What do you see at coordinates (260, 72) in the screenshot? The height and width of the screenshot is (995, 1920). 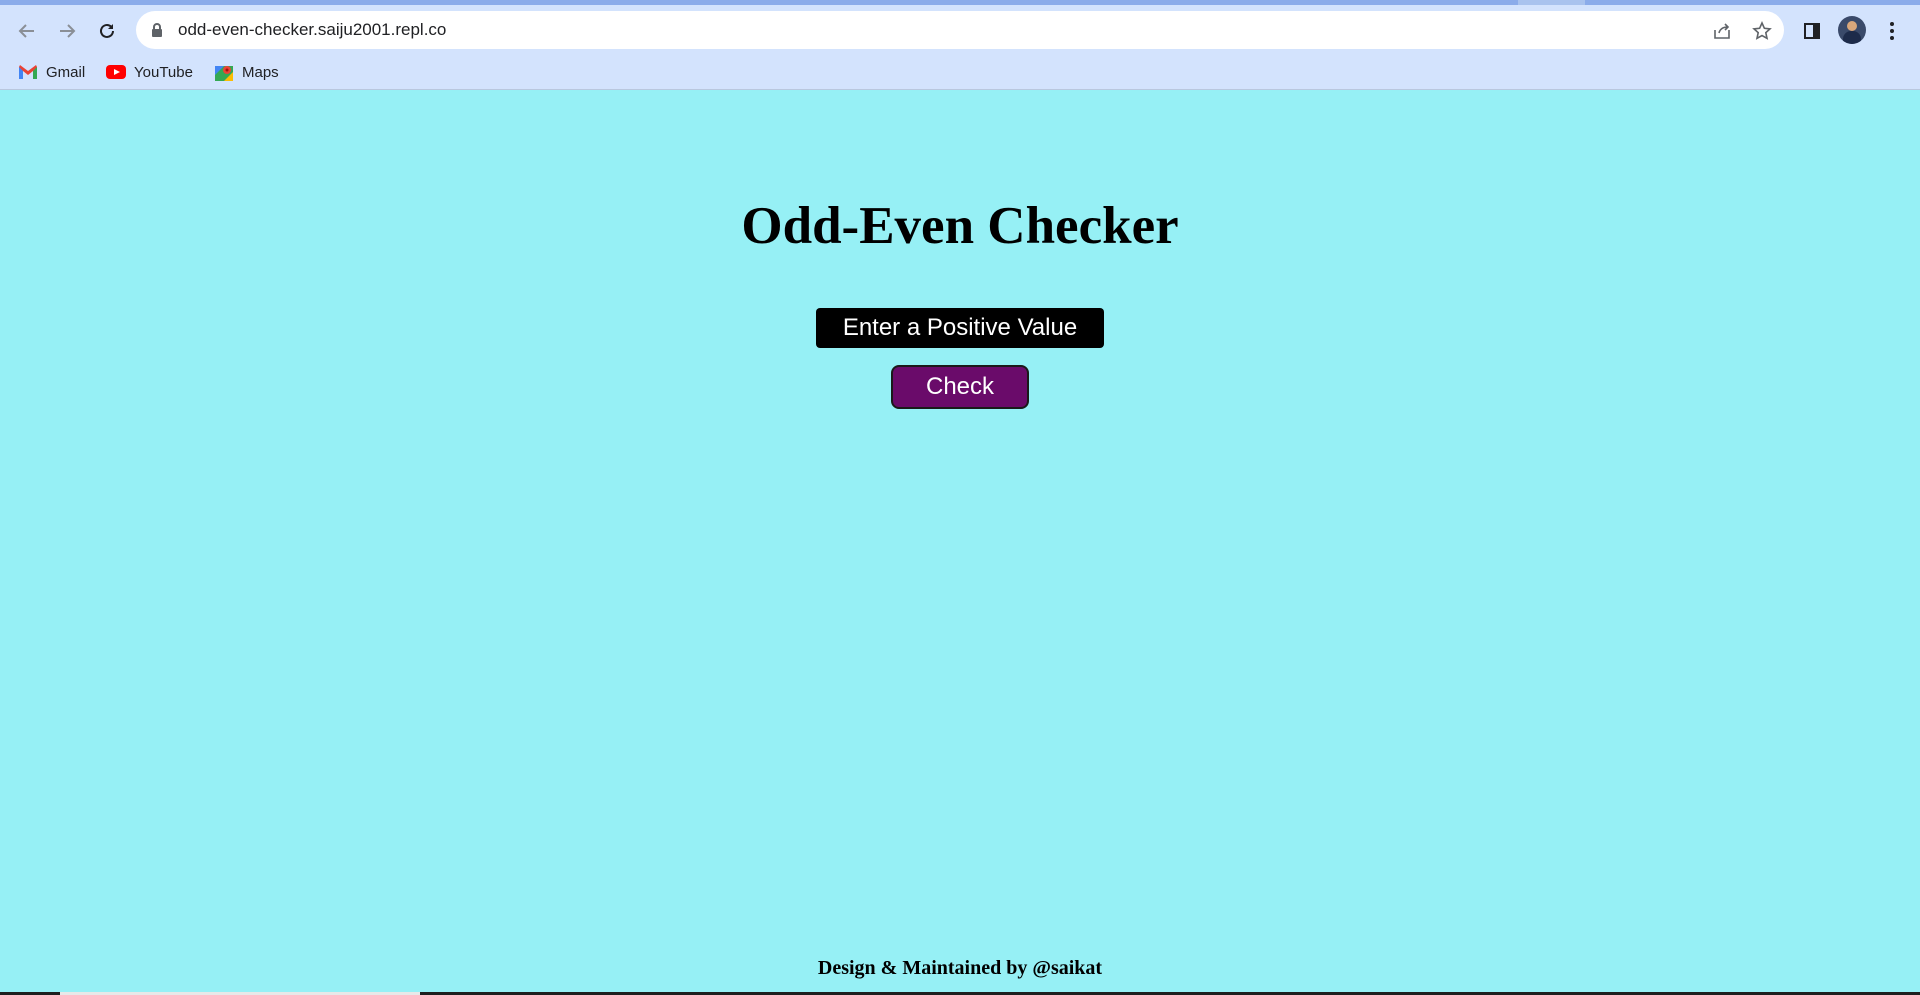 I see `bookmark-label: Maps` at bounding box center [260, 72].